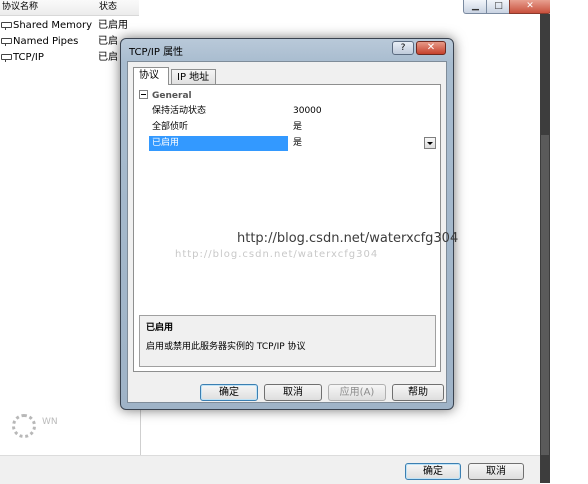 Image resolution: width=588 pixels, height=484 pixels. What do you see at coordinates (193, 76) in the screenshot?
I see `tab-ip-addresses: IP 地址` at bounding box center [193, 76].